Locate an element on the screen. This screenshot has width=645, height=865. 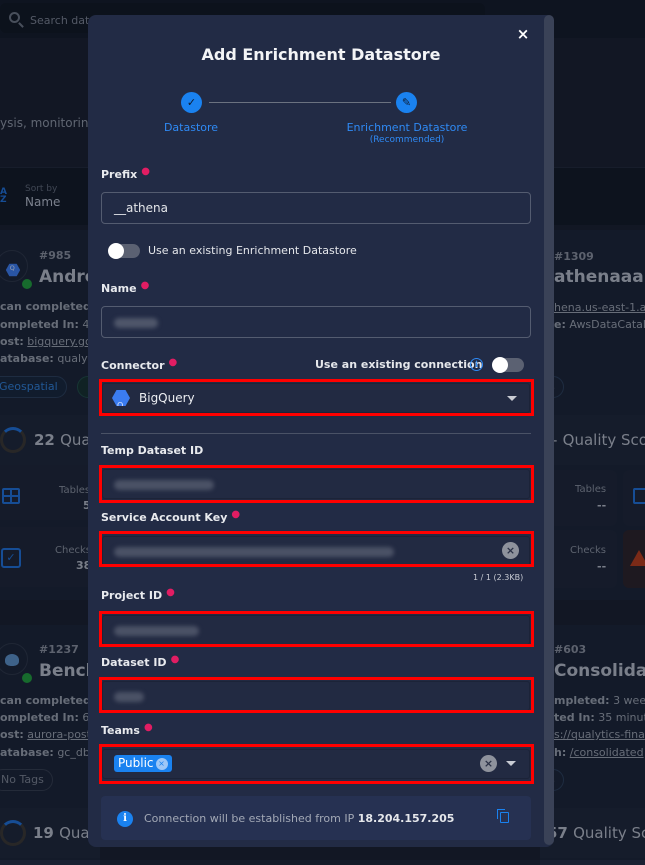
teams-label: Teams● is located at coordinates (127, 730).